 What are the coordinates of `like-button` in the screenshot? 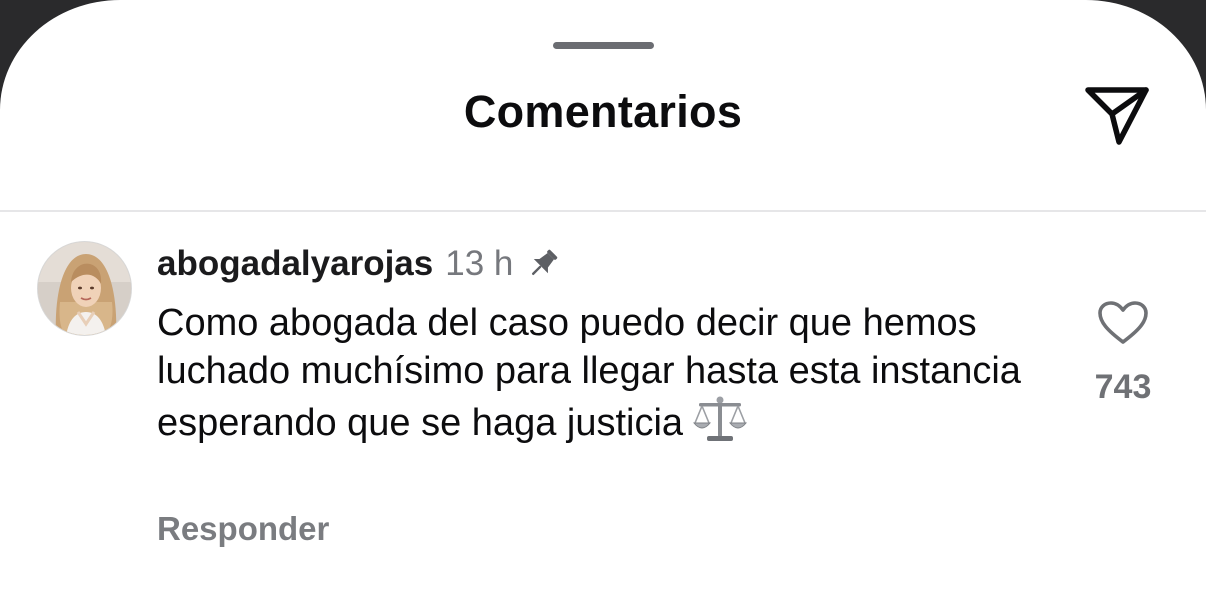 It's located at (1123, 323).